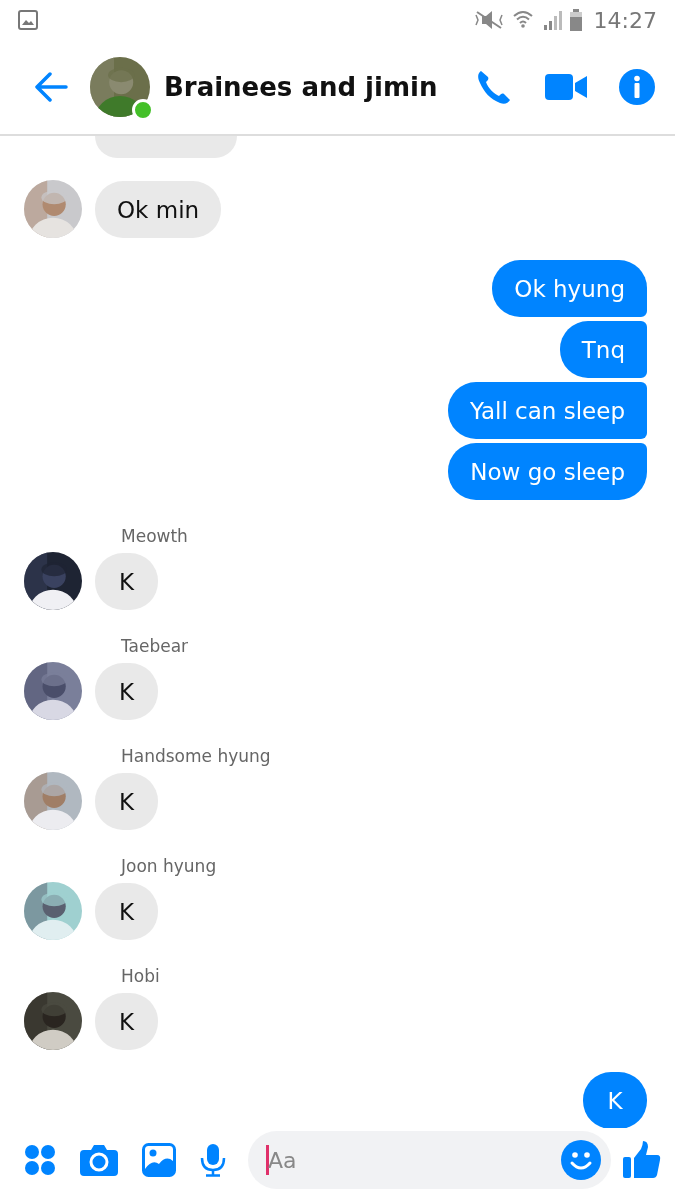 This screenshot has height=1200, width=675. What do you see at coordinates (28, 20) in the screenshot?
I see `gallery-notification-icon` at bounding box center [28, 20].